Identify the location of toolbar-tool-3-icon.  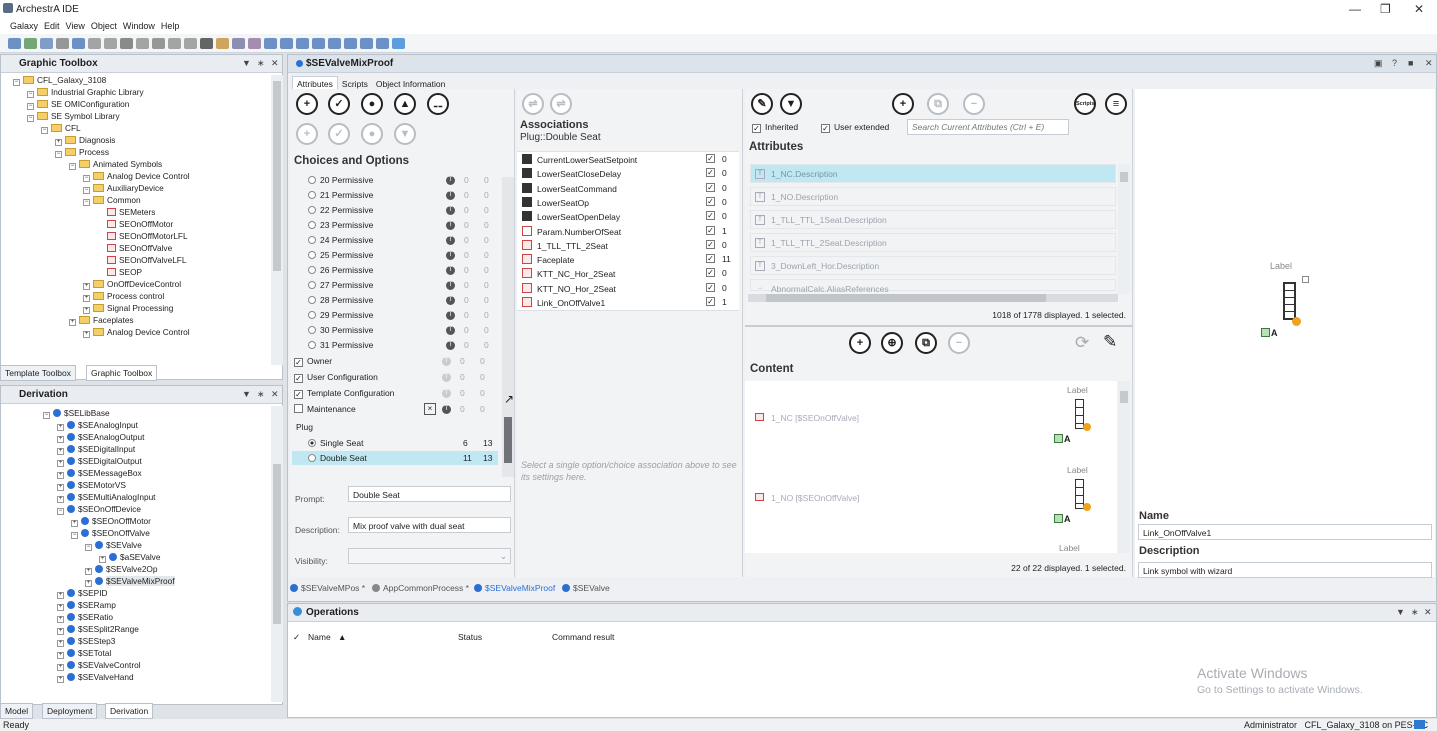
(46, 43).